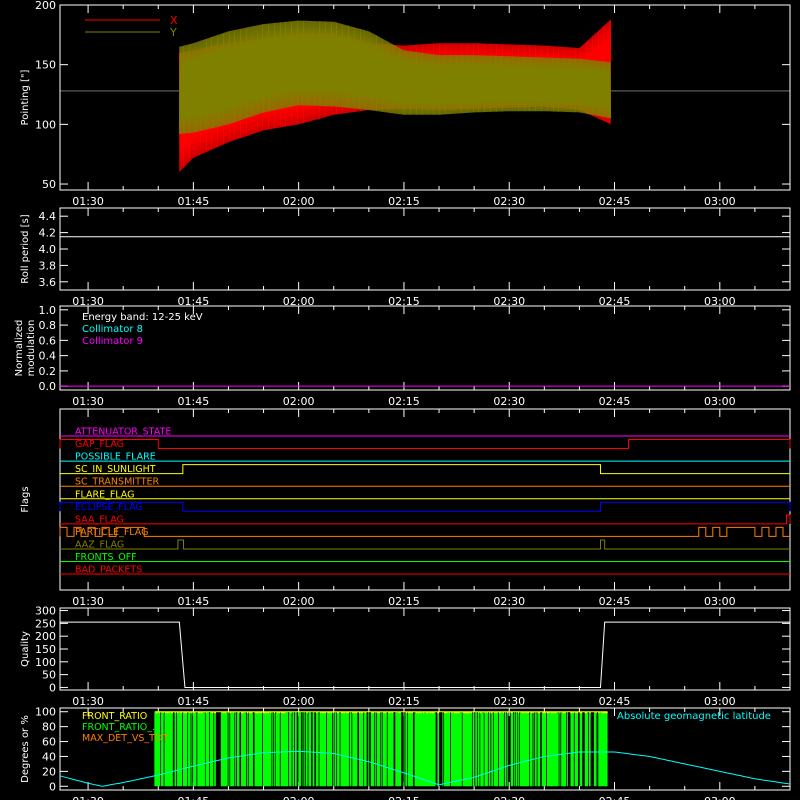  What do you see at coordinates (49, 756) in the screenshot?
I see `ratios-ytick-label: 40` at bounding box center [49, 756].